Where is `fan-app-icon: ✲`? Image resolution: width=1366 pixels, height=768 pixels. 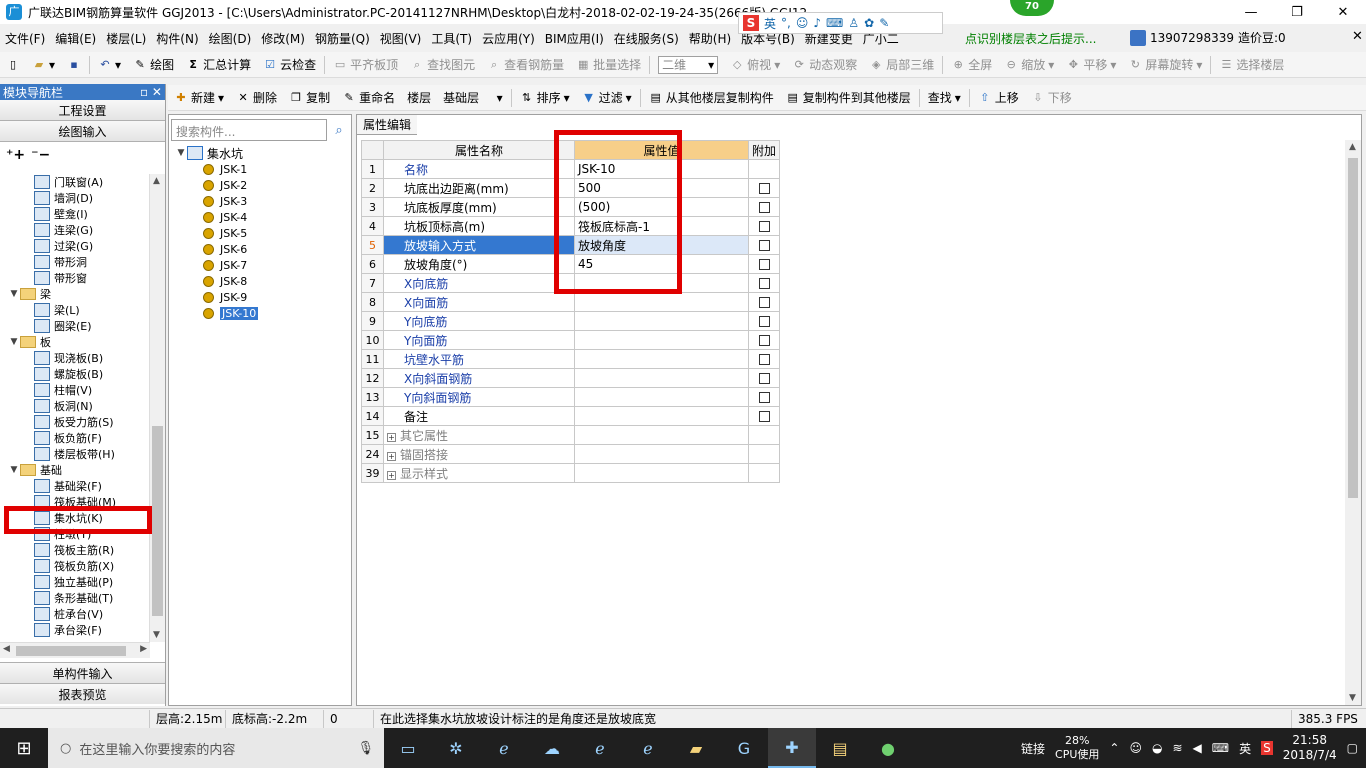
fan-app-icon: ✲ is located at coordinates (456, 748).